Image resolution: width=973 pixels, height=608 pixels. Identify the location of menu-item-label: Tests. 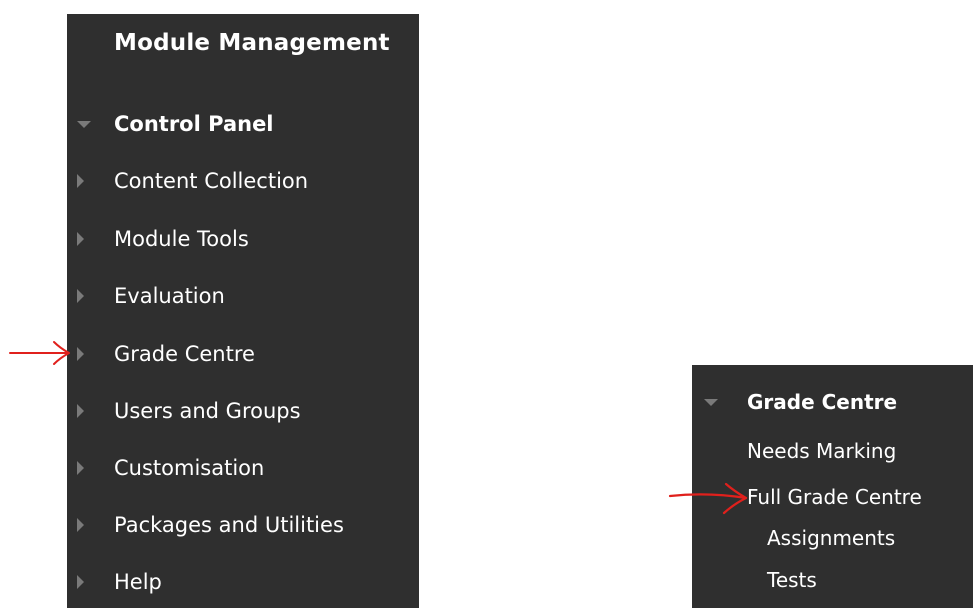
(792, 580).